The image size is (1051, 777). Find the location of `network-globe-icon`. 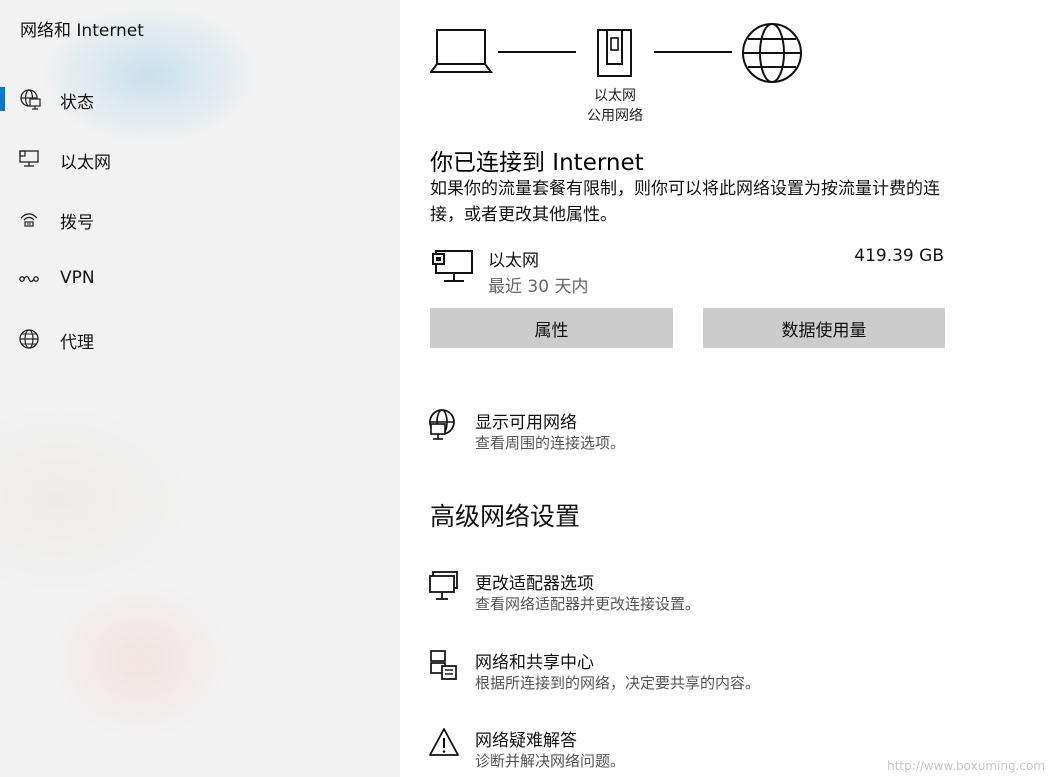

network-globe-icon is located at coordinates (442, 424).